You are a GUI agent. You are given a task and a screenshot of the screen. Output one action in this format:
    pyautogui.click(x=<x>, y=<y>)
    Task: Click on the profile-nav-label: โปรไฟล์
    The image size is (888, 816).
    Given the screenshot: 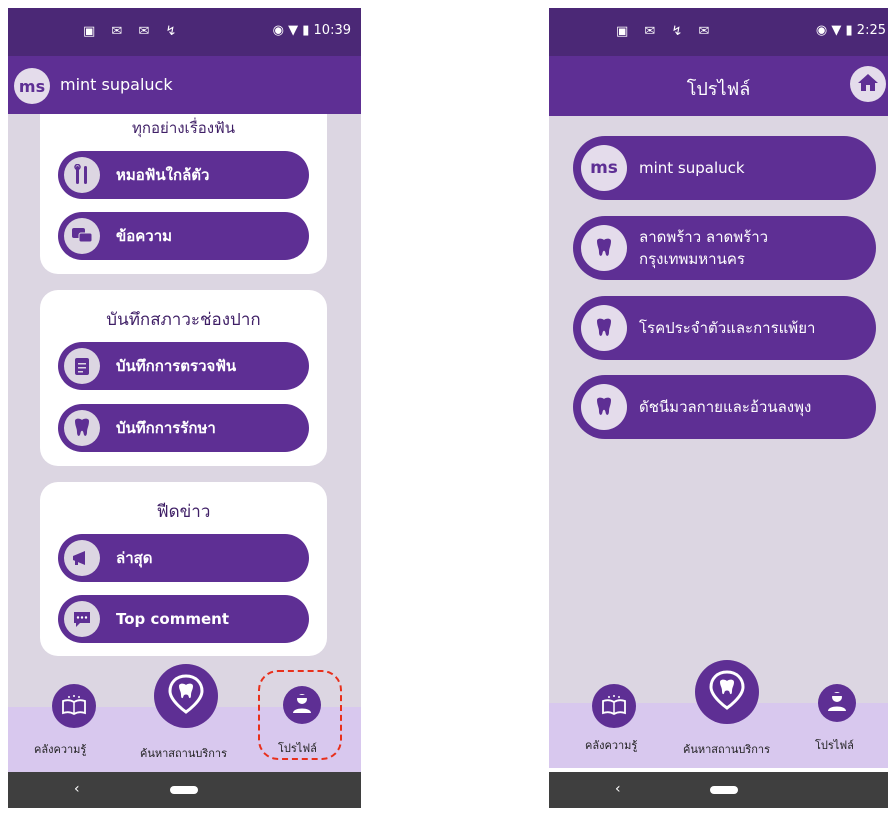 What is the action you would take?
    pyautogui.click(x=834, y=745)
    